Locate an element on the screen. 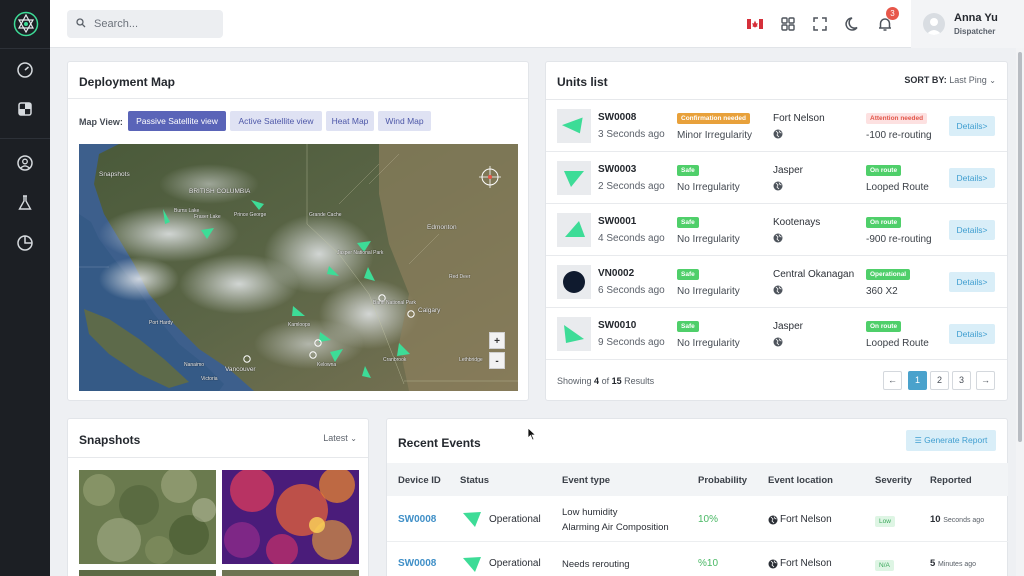 This screenshot has width=1024, height=576. app-logo-icon is located at coordinates (26, 24).